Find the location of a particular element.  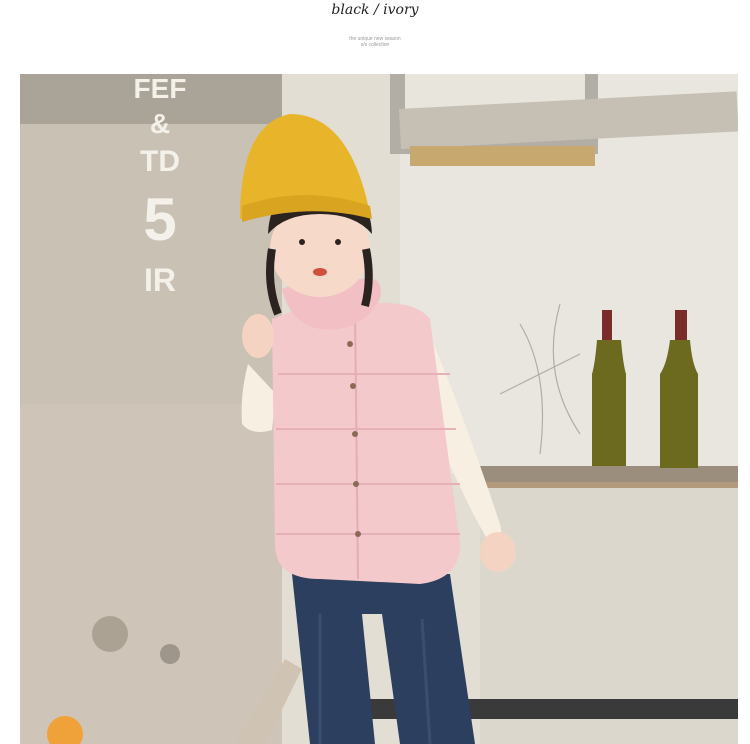

wall-letters: FEF & TD 5 IR is located at coordinates (160, 187).